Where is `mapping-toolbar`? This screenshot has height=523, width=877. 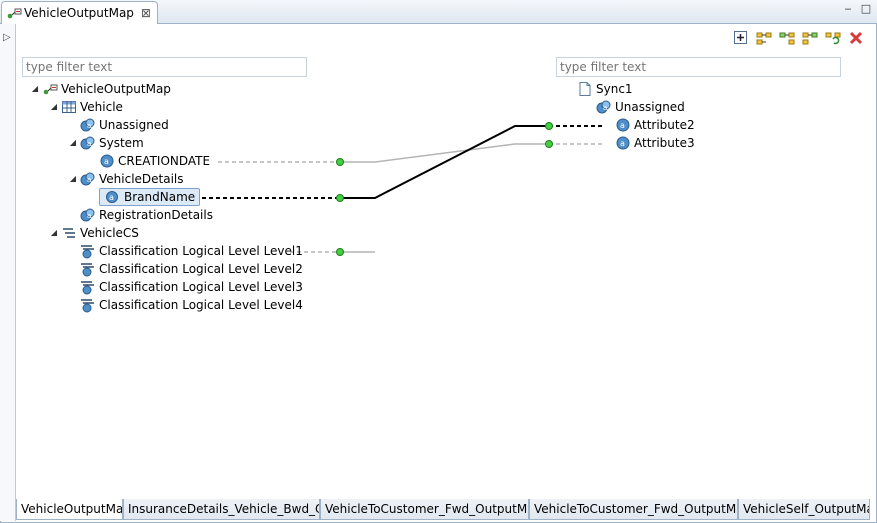 mapping-toolbar is located at coordinates (802, 38).